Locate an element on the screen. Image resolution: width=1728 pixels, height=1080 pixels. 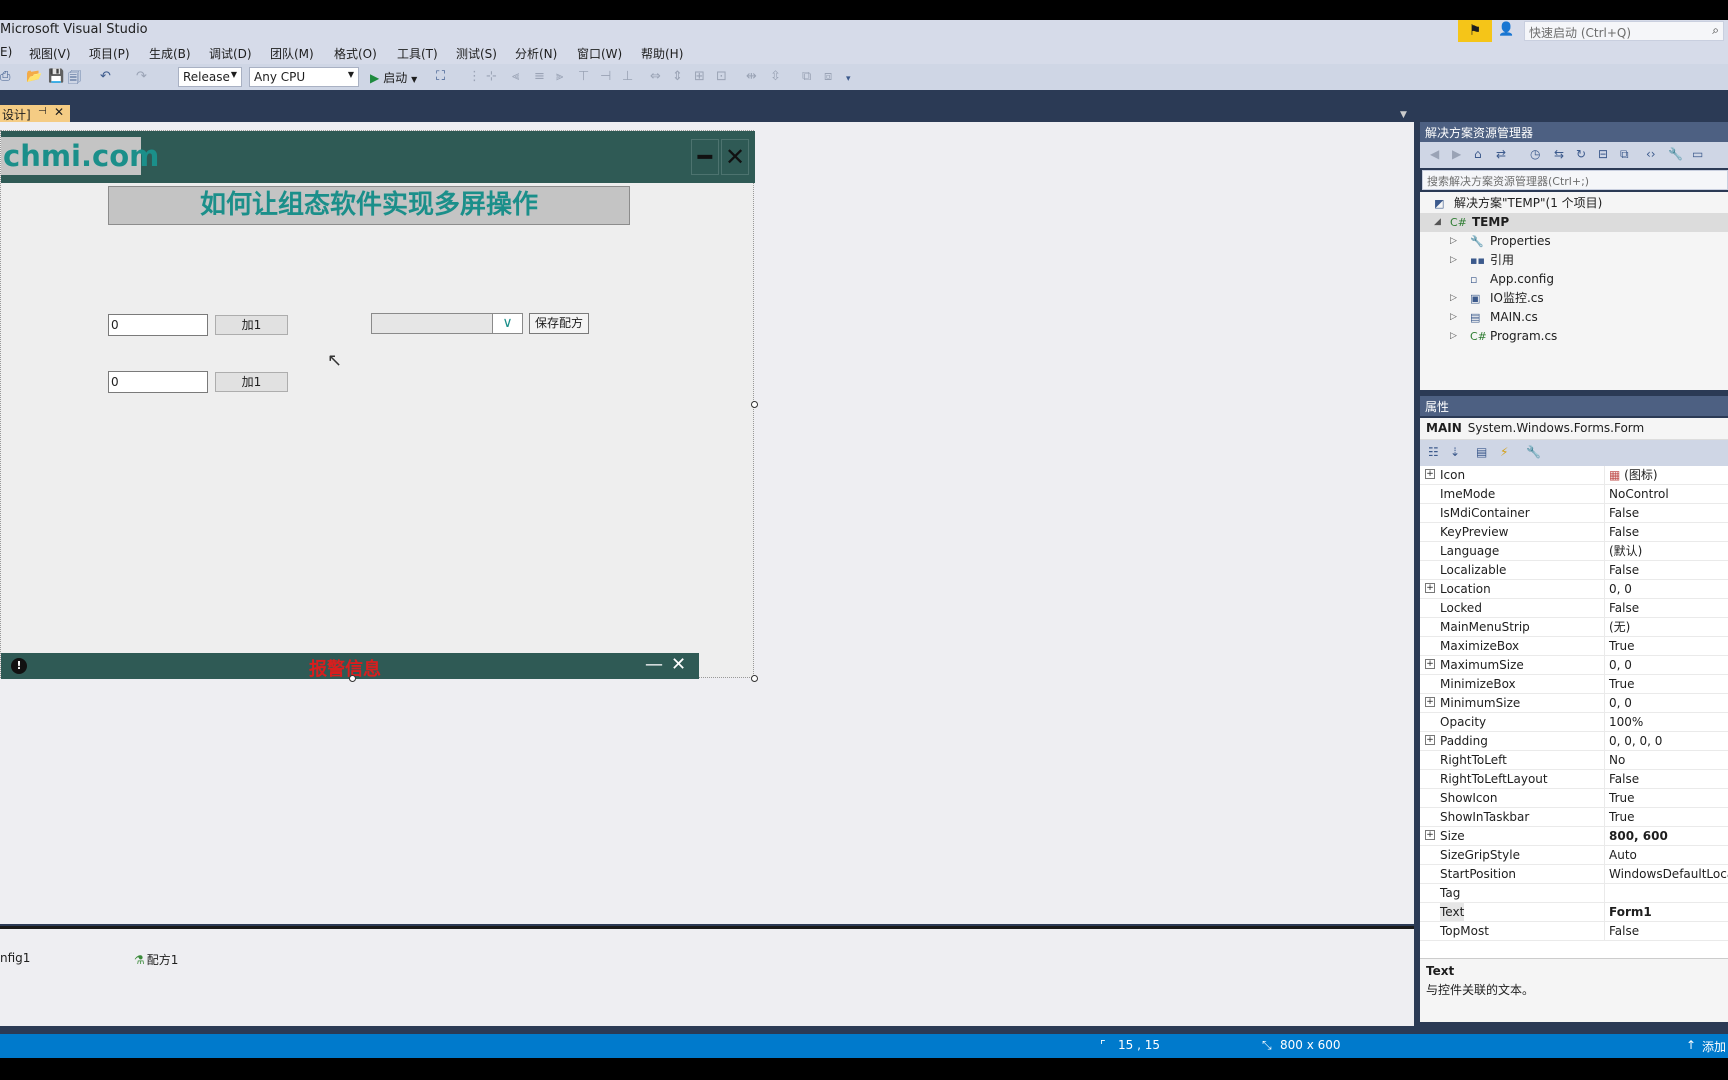
menu-help: 帮助(H) is located at coordinates (662, 53).